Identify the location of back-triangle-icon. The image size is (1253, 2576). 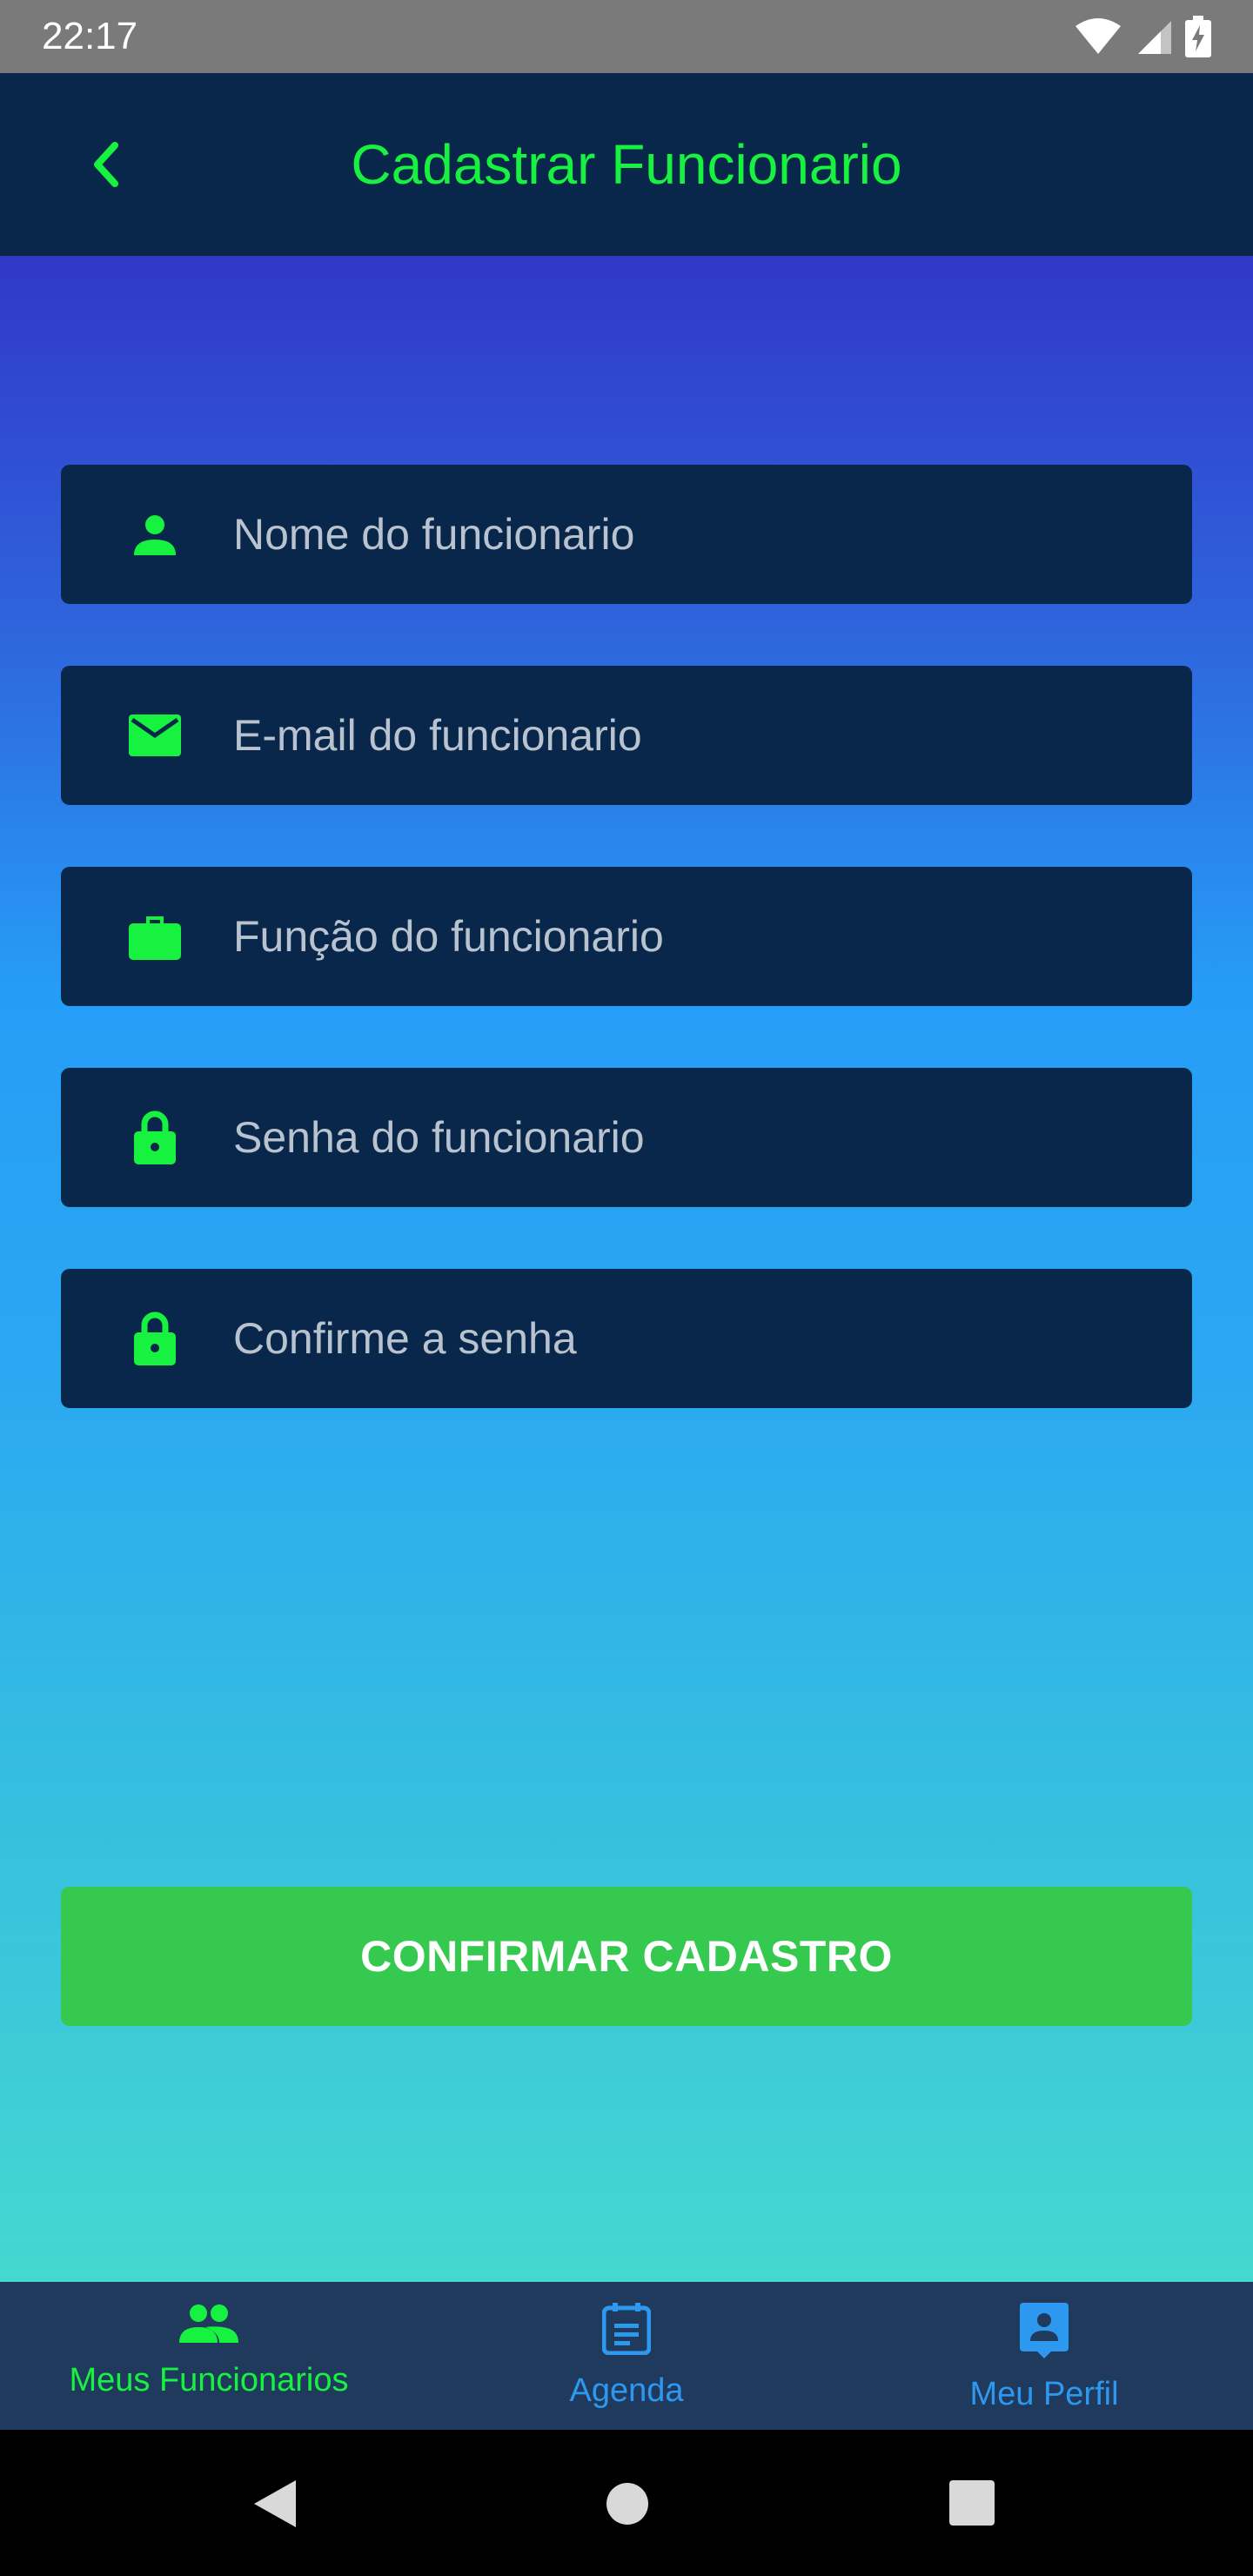
(275, 2504).